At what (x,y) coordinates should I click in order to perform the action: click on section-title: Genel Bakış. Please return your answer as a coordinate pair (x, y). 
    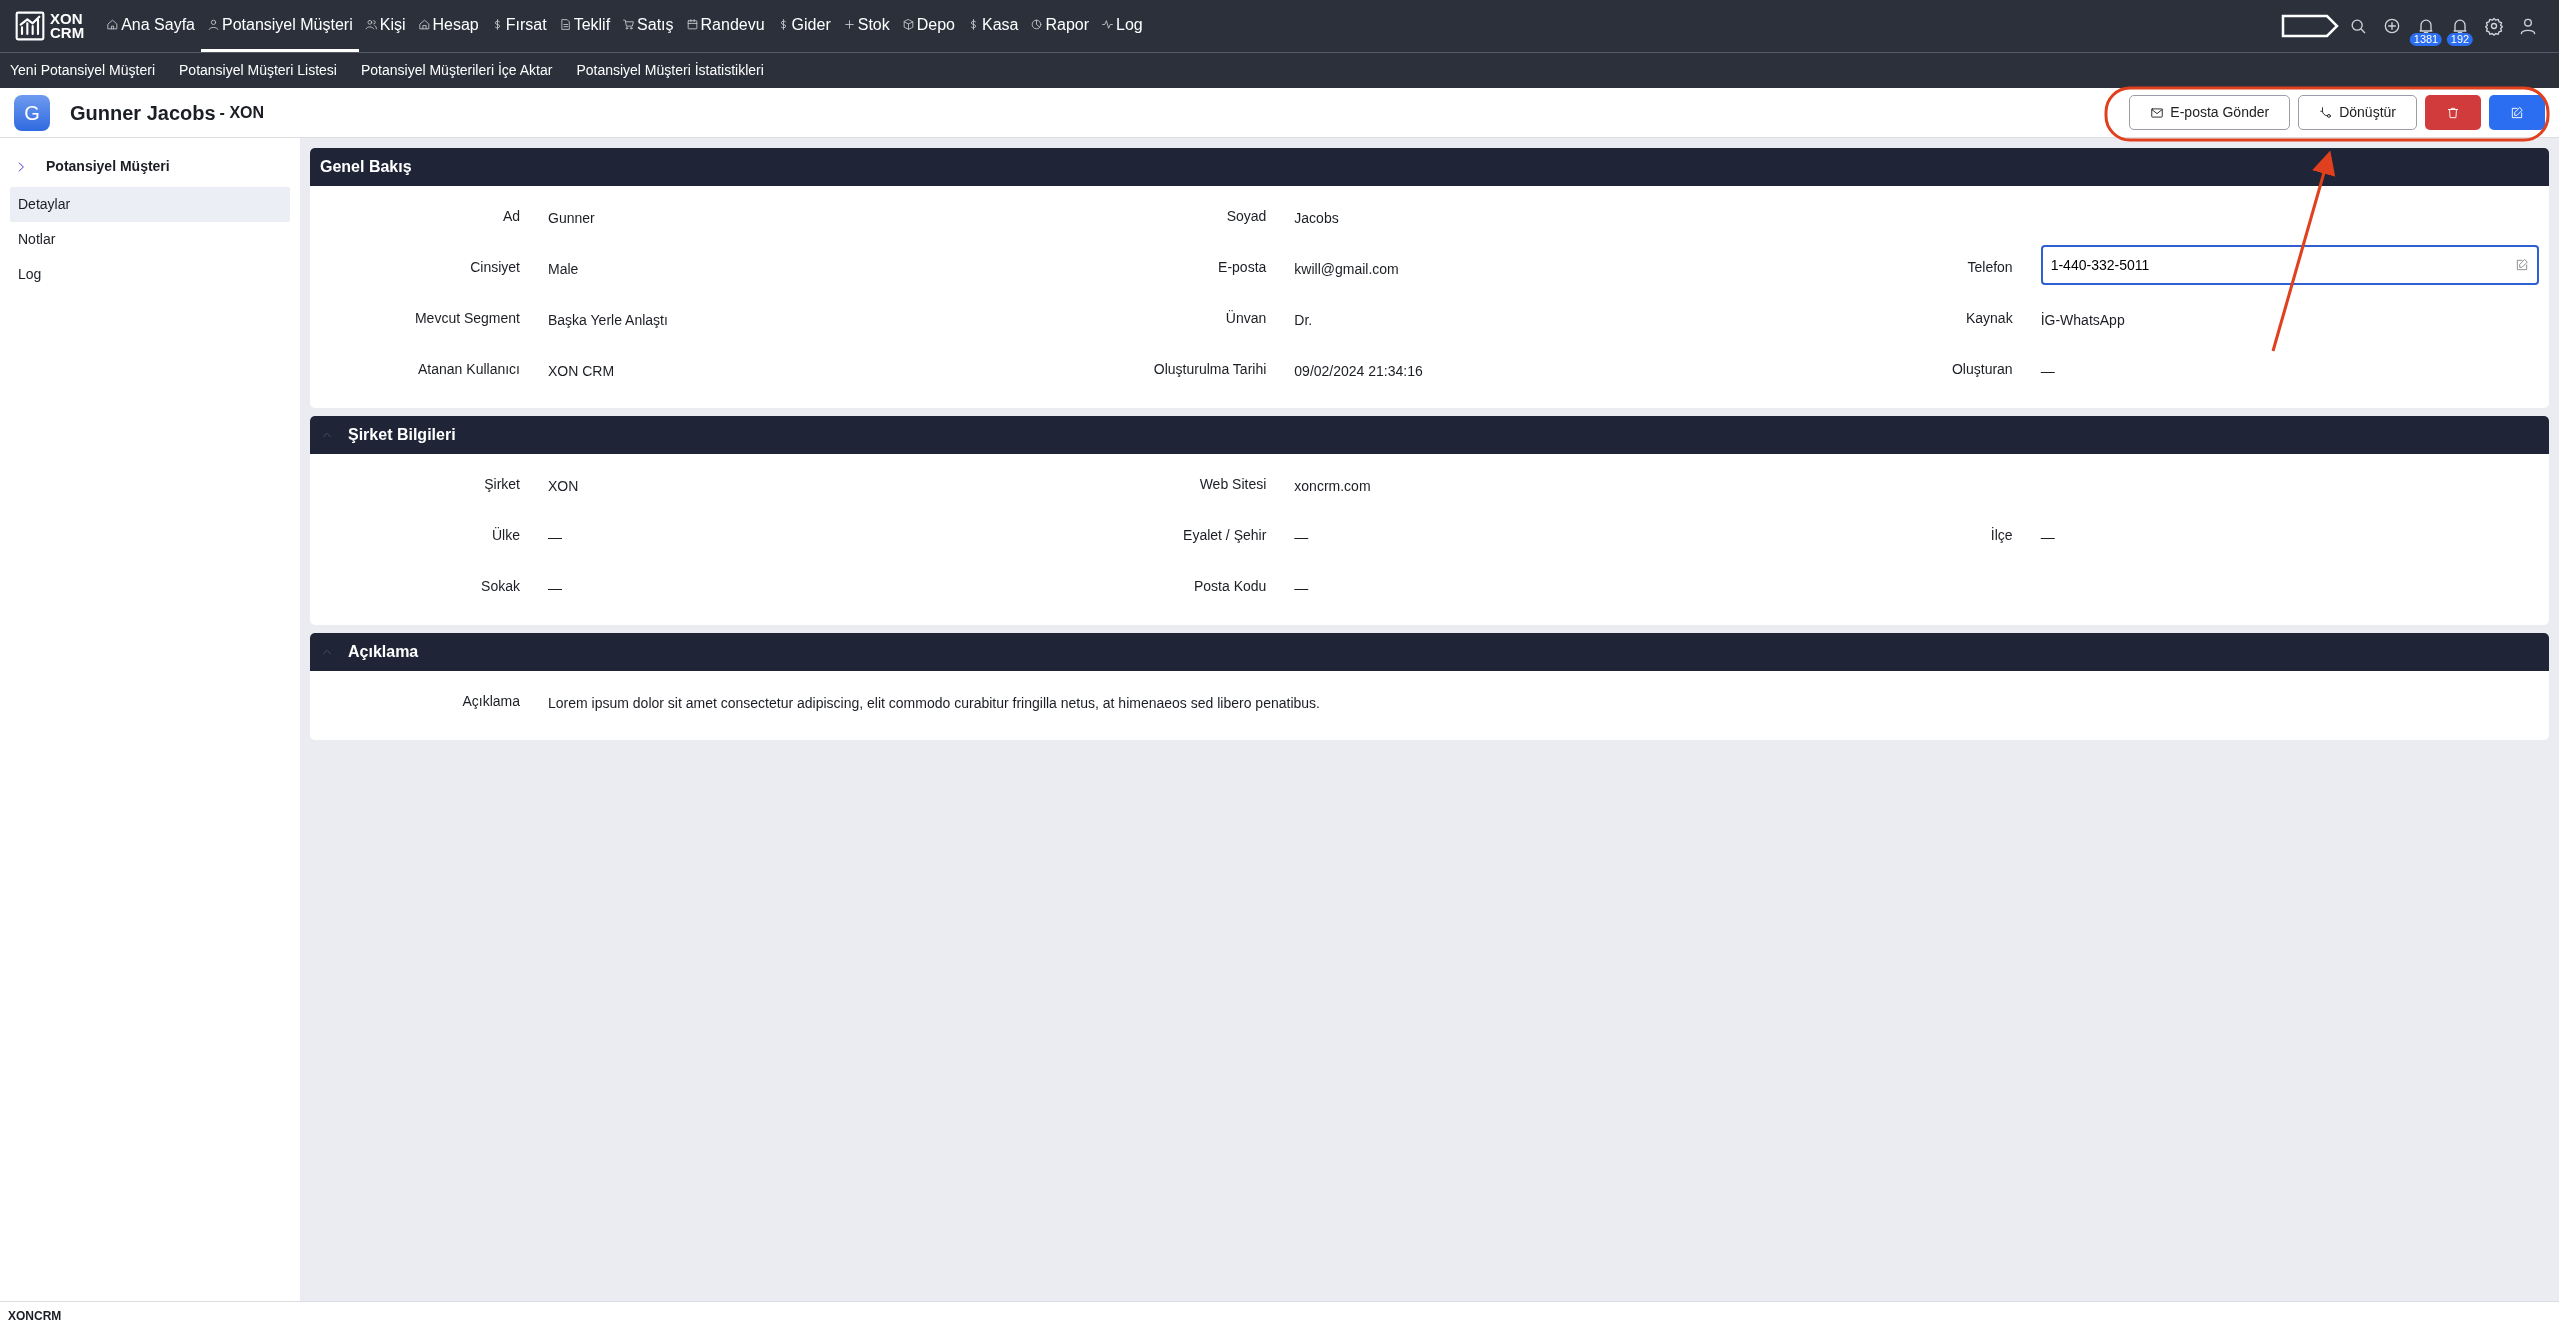
    Looking at the image, I should click on (366, 167).